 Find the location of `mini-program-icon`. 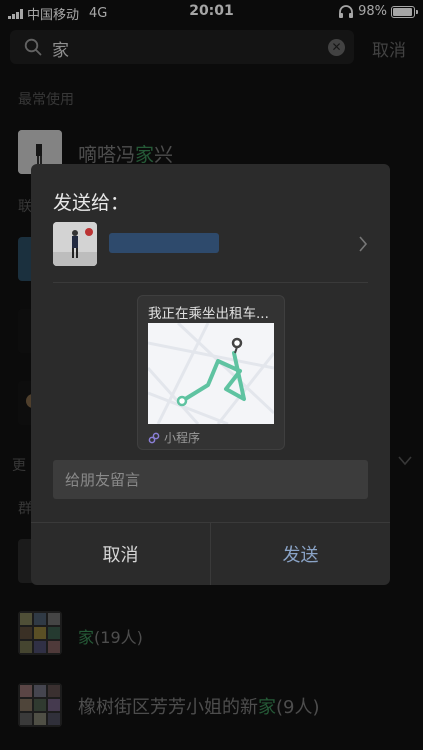

mini-program-icon is located at coordinates (154, 437).